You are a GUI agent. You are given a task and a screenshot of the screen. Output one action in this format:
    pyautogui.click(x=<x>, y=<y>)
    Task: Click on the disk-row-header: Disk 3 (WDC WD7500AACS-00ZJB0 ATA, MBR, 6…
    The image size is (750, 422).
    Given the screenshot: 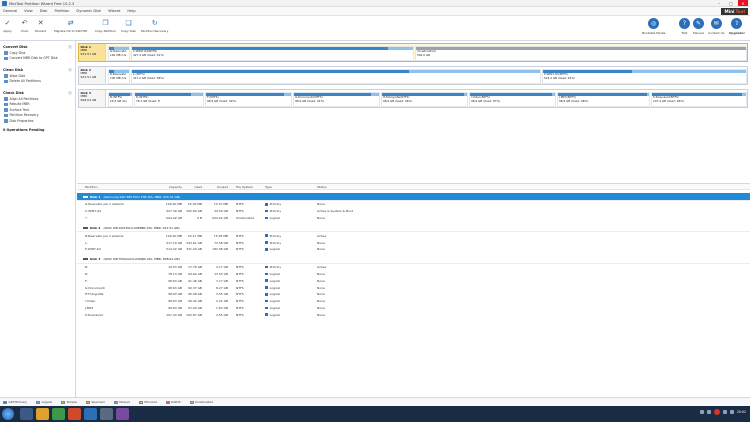 What is the action you would take?
    pyautogui.click(x=413, y=260)
    